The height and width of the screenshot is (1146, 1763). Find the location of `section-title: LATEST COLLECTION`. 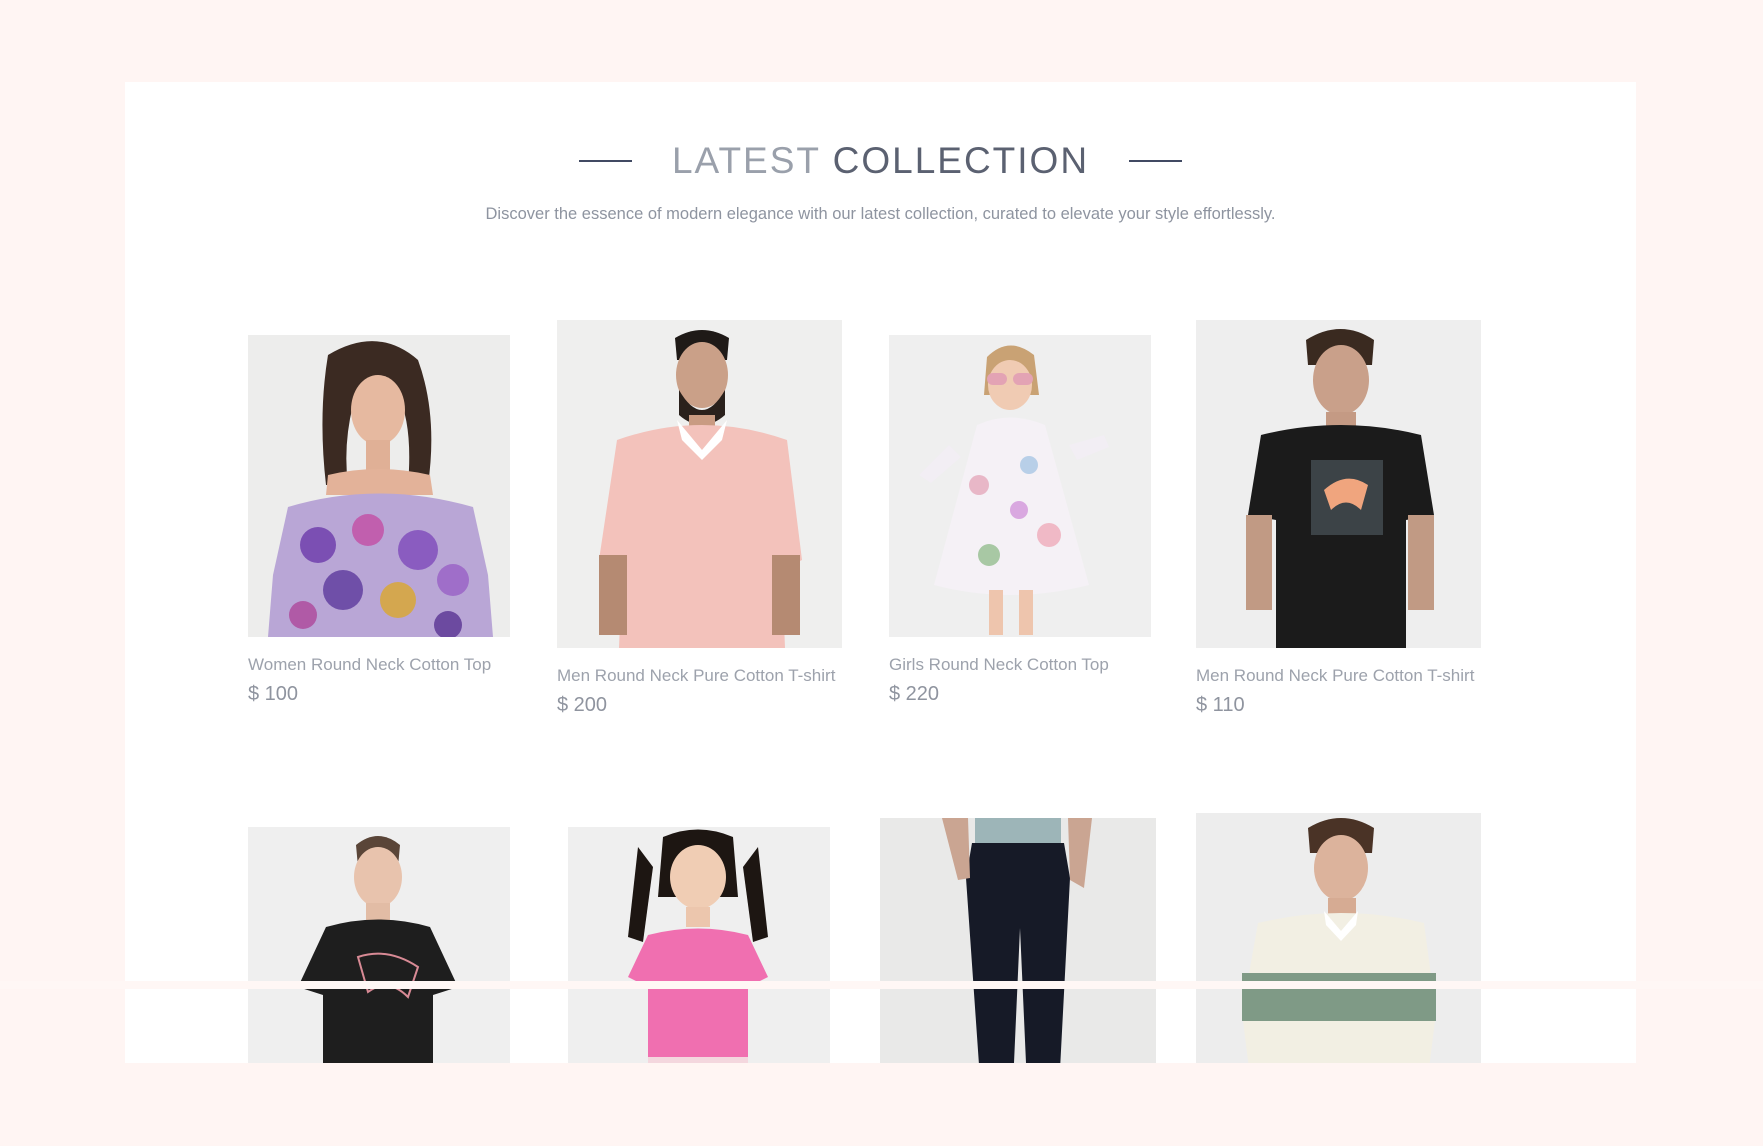

section-title: LATEST COLLECTION is located at coordinates (880, 161).